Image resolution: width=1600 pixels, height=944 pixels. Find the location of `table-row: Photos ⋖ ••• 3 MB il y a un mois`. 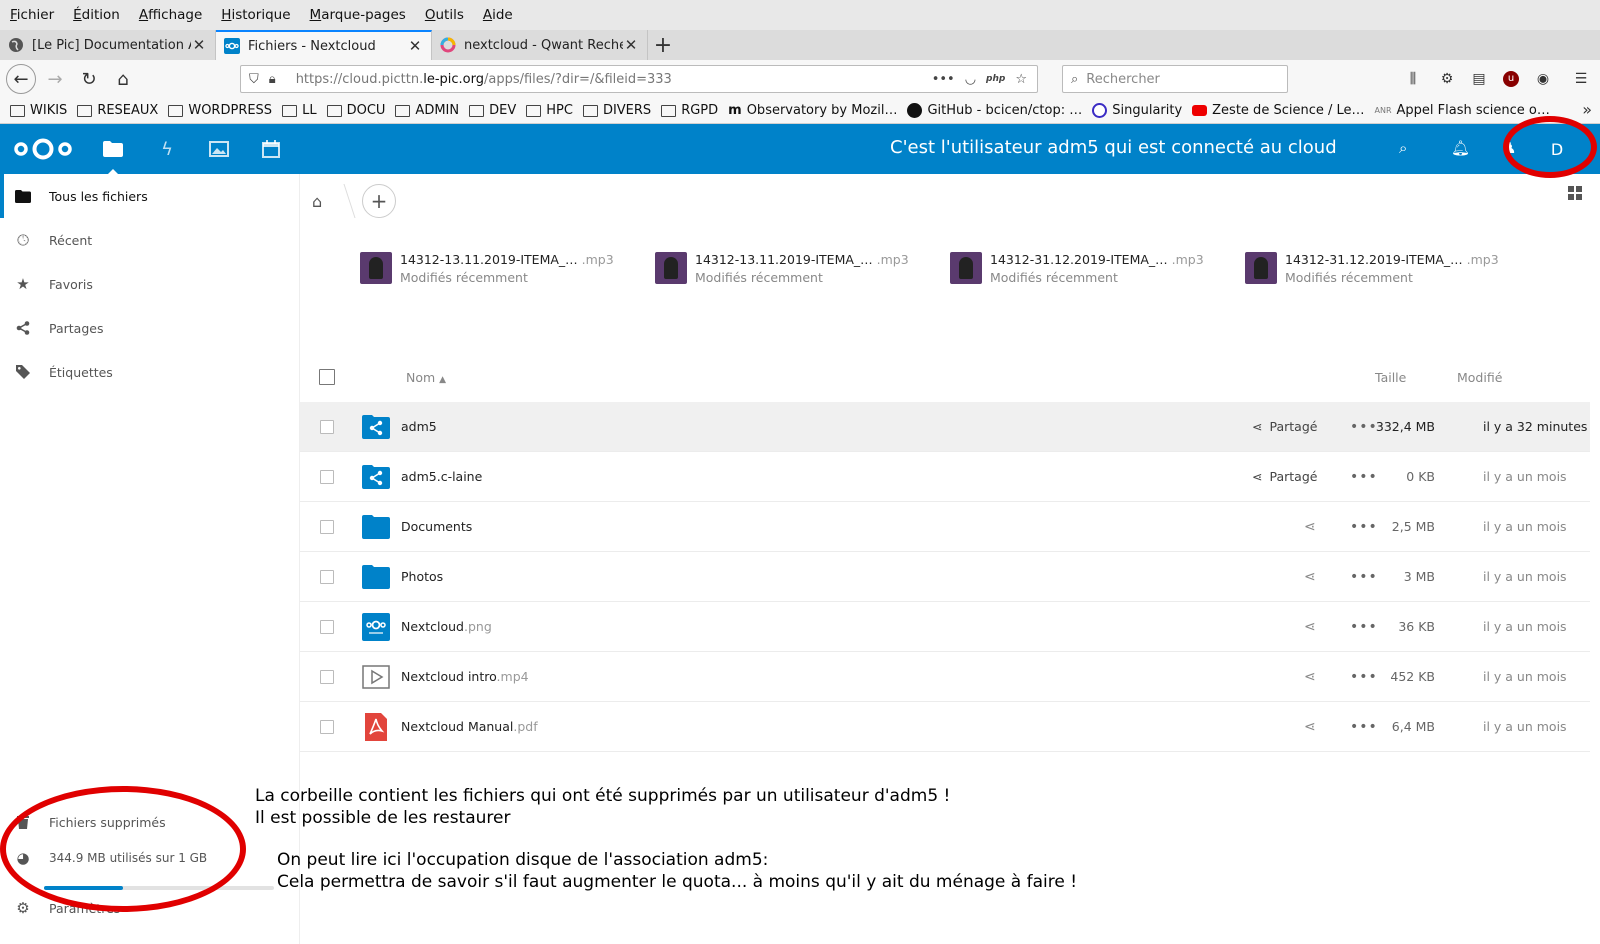

table-row: Photos ⋖ ••• 3 MB il y a un mois is located at coordinates (945, 577).